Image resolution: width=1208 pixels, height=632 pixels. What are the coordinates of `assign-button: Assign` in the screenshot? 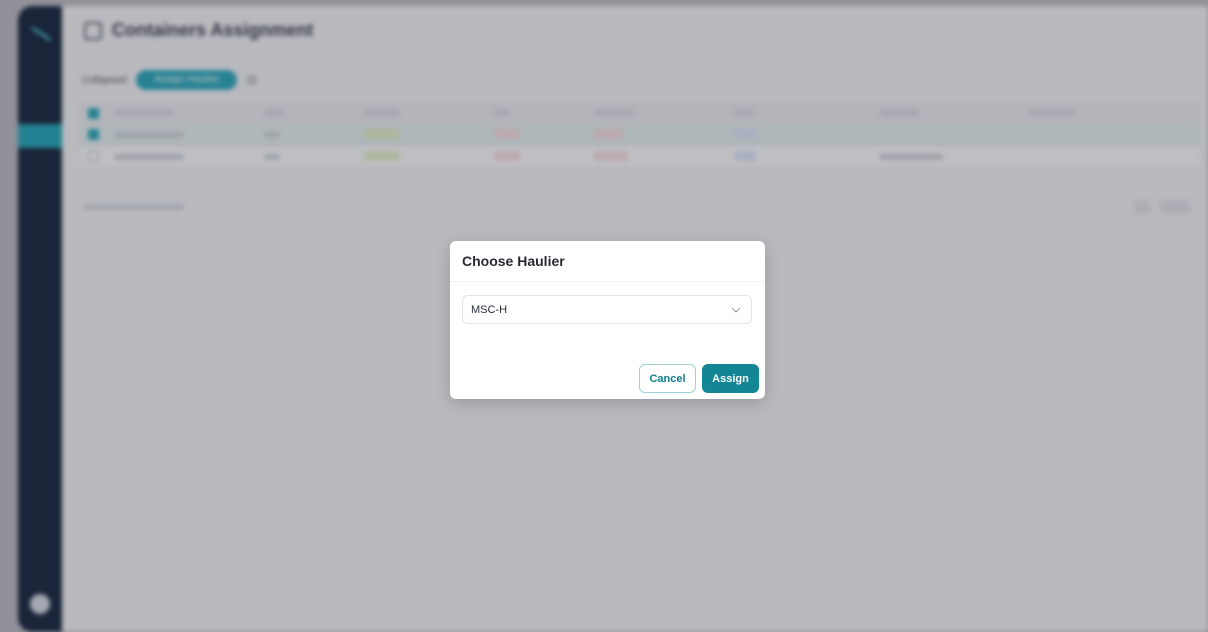 It's located at (730, 378).